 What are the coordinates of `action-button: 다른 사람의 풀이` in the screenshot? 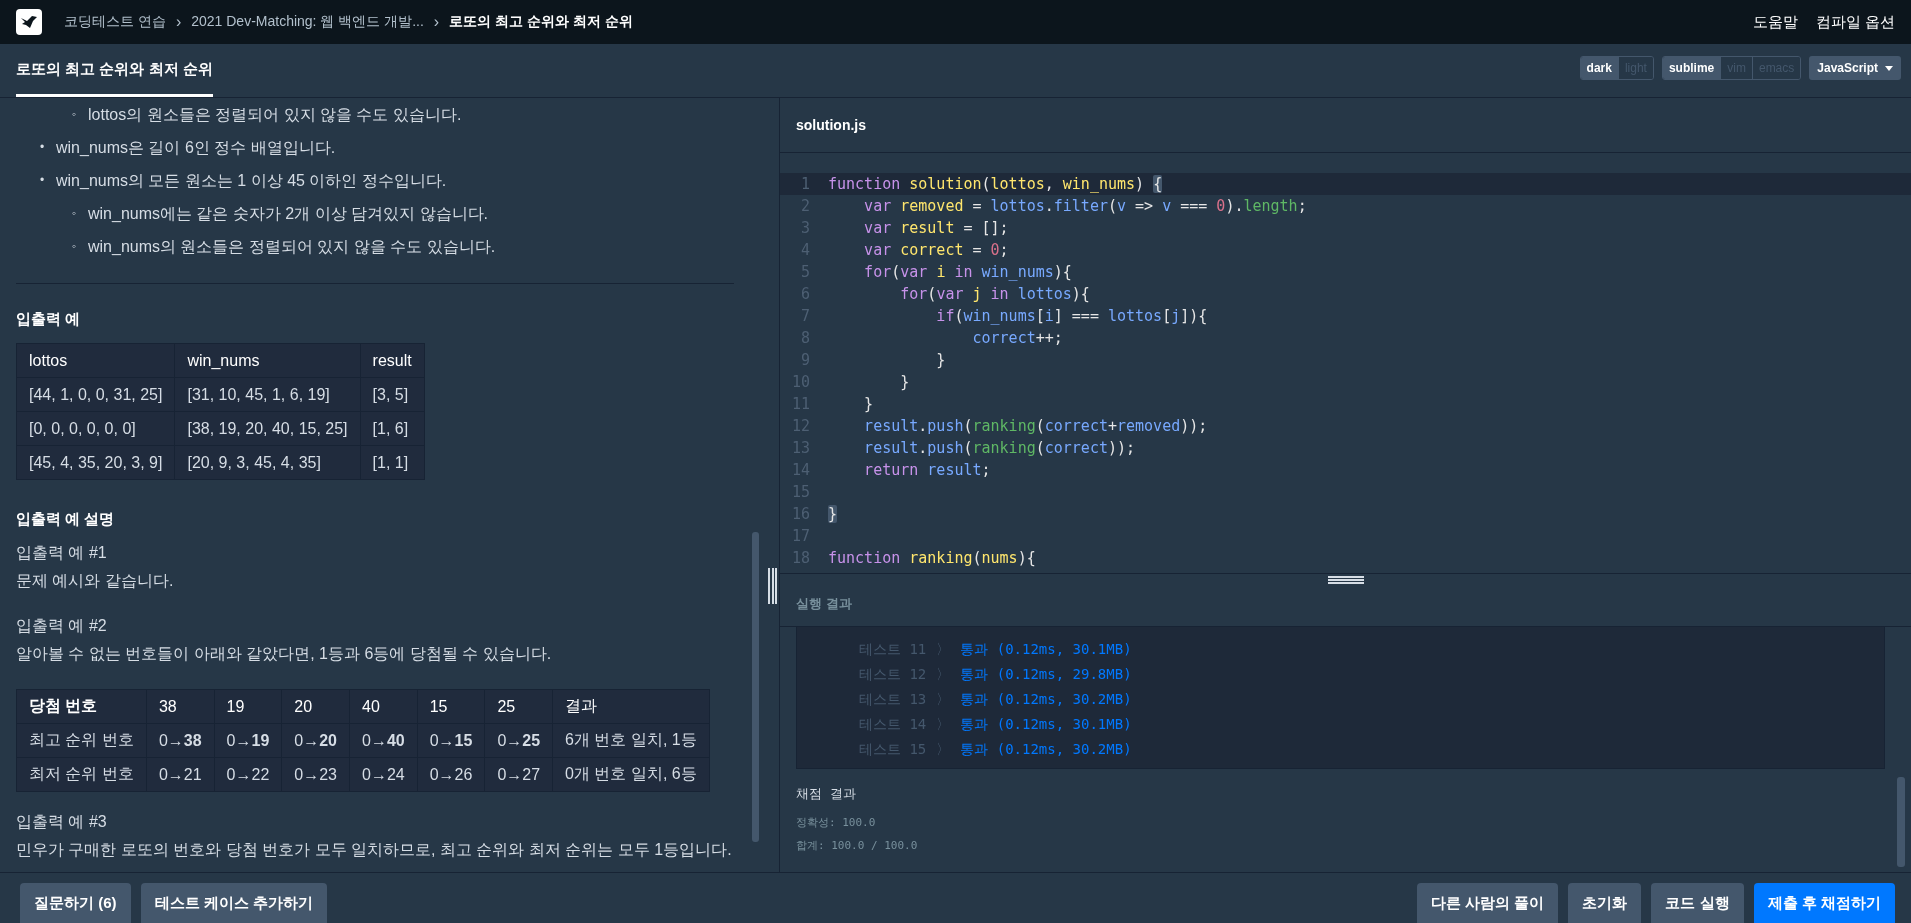 It's located at (1488, 903).